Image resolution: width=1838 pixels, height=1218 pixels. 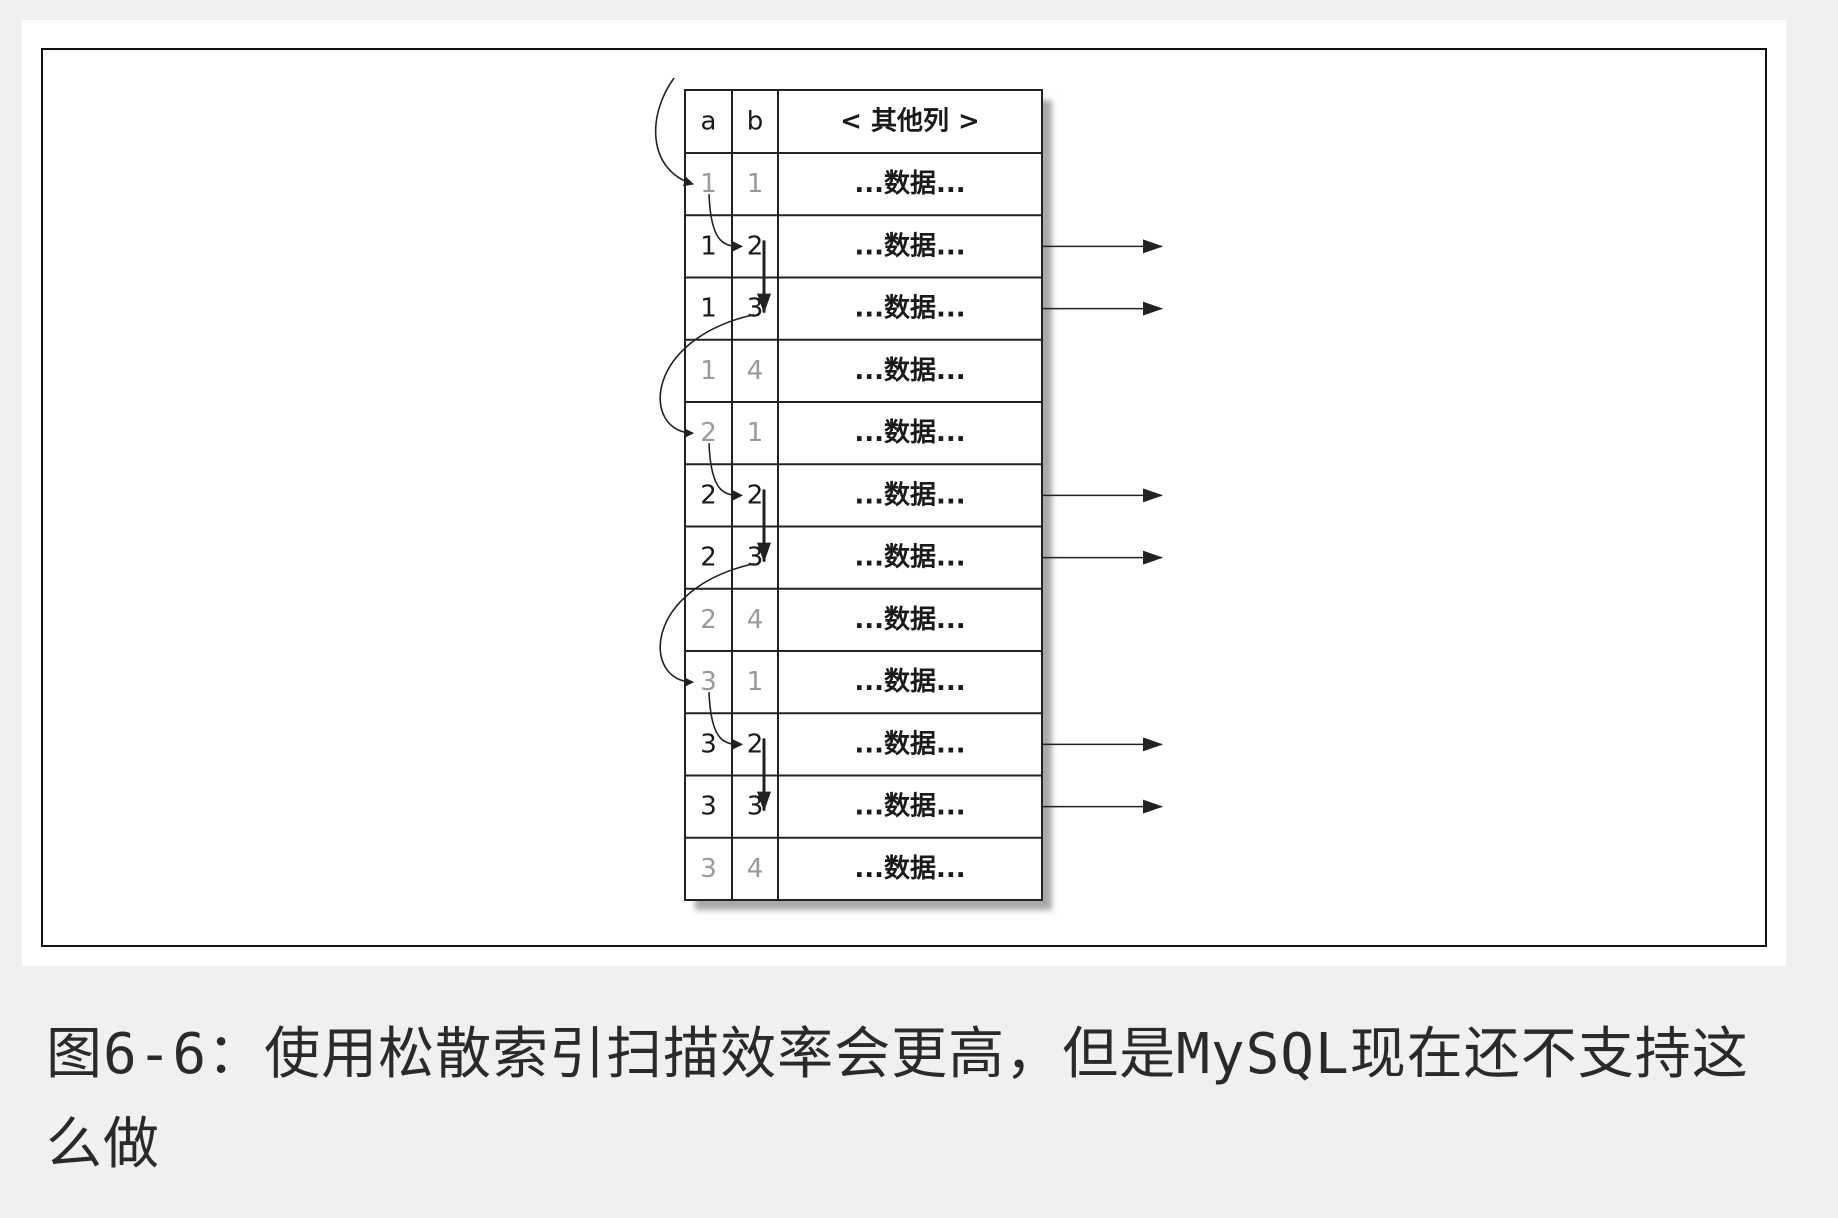 What do you see at coordinates (709, 122) in the screenshot?
I see `header-a: a` at bounding box center [709, 122].